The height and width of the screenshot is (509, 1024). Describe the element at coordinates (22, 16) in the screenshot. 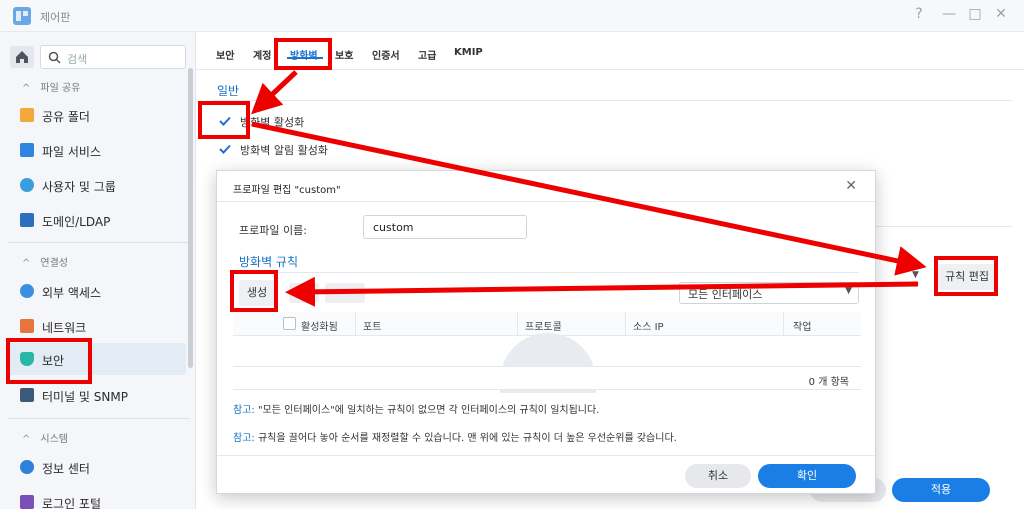

I see `control-panel-icon` at that location.